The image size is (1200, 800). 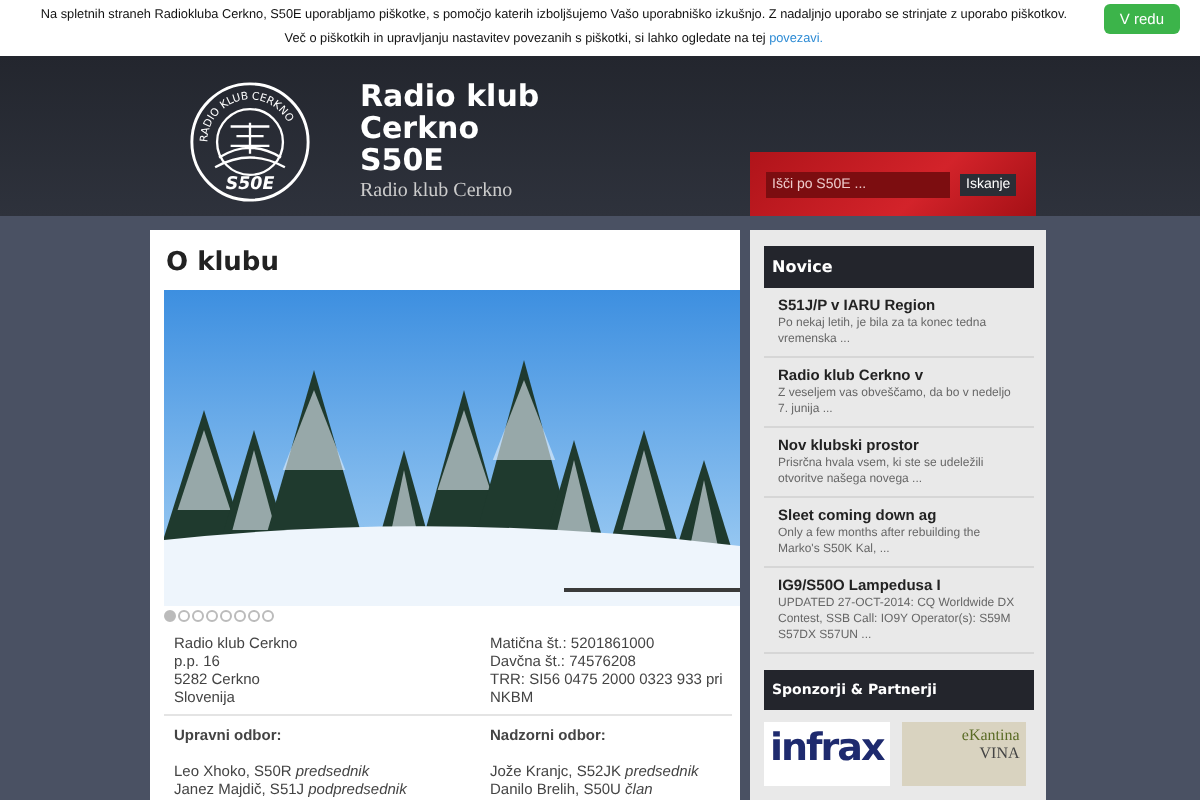 I want to click on page-heading: O klubu, so click(x=223, y=263).